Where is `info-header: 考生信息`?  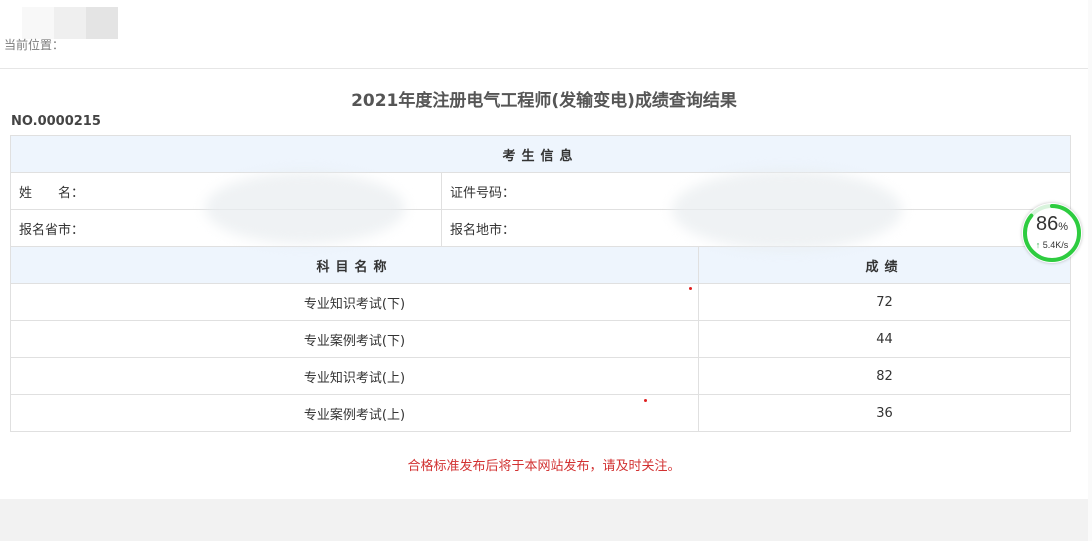
info-header: 考生信息 is located at coordinates (540, 154).